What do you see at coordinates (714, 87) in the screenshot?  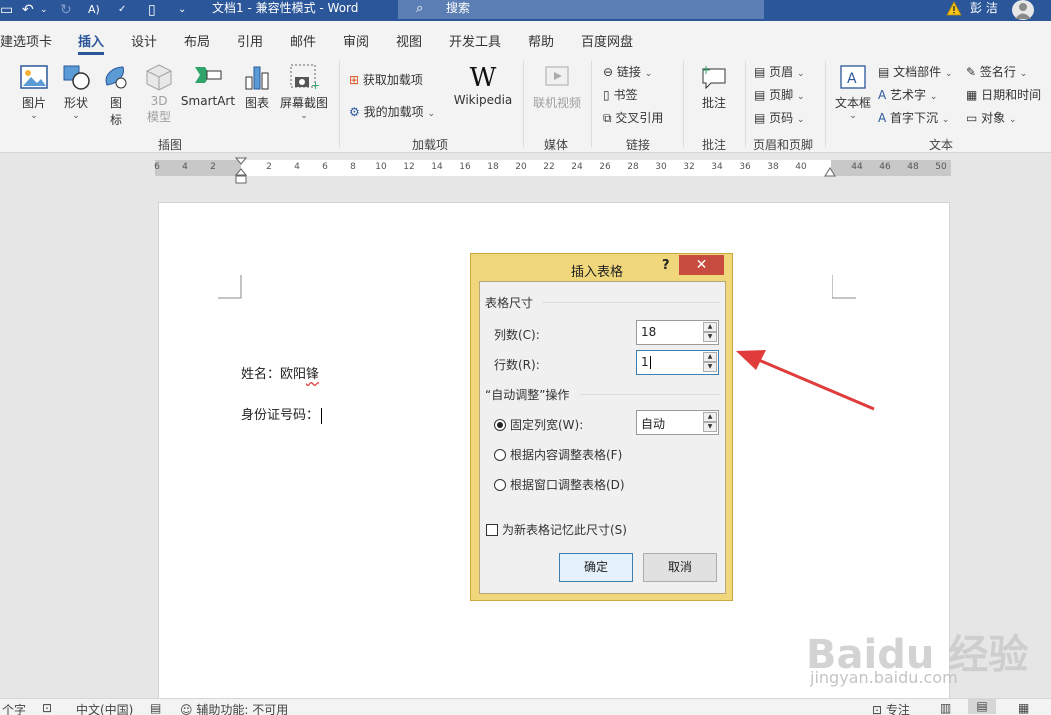 I see `comment-button: + 批注` at bounding box center [714, 87].